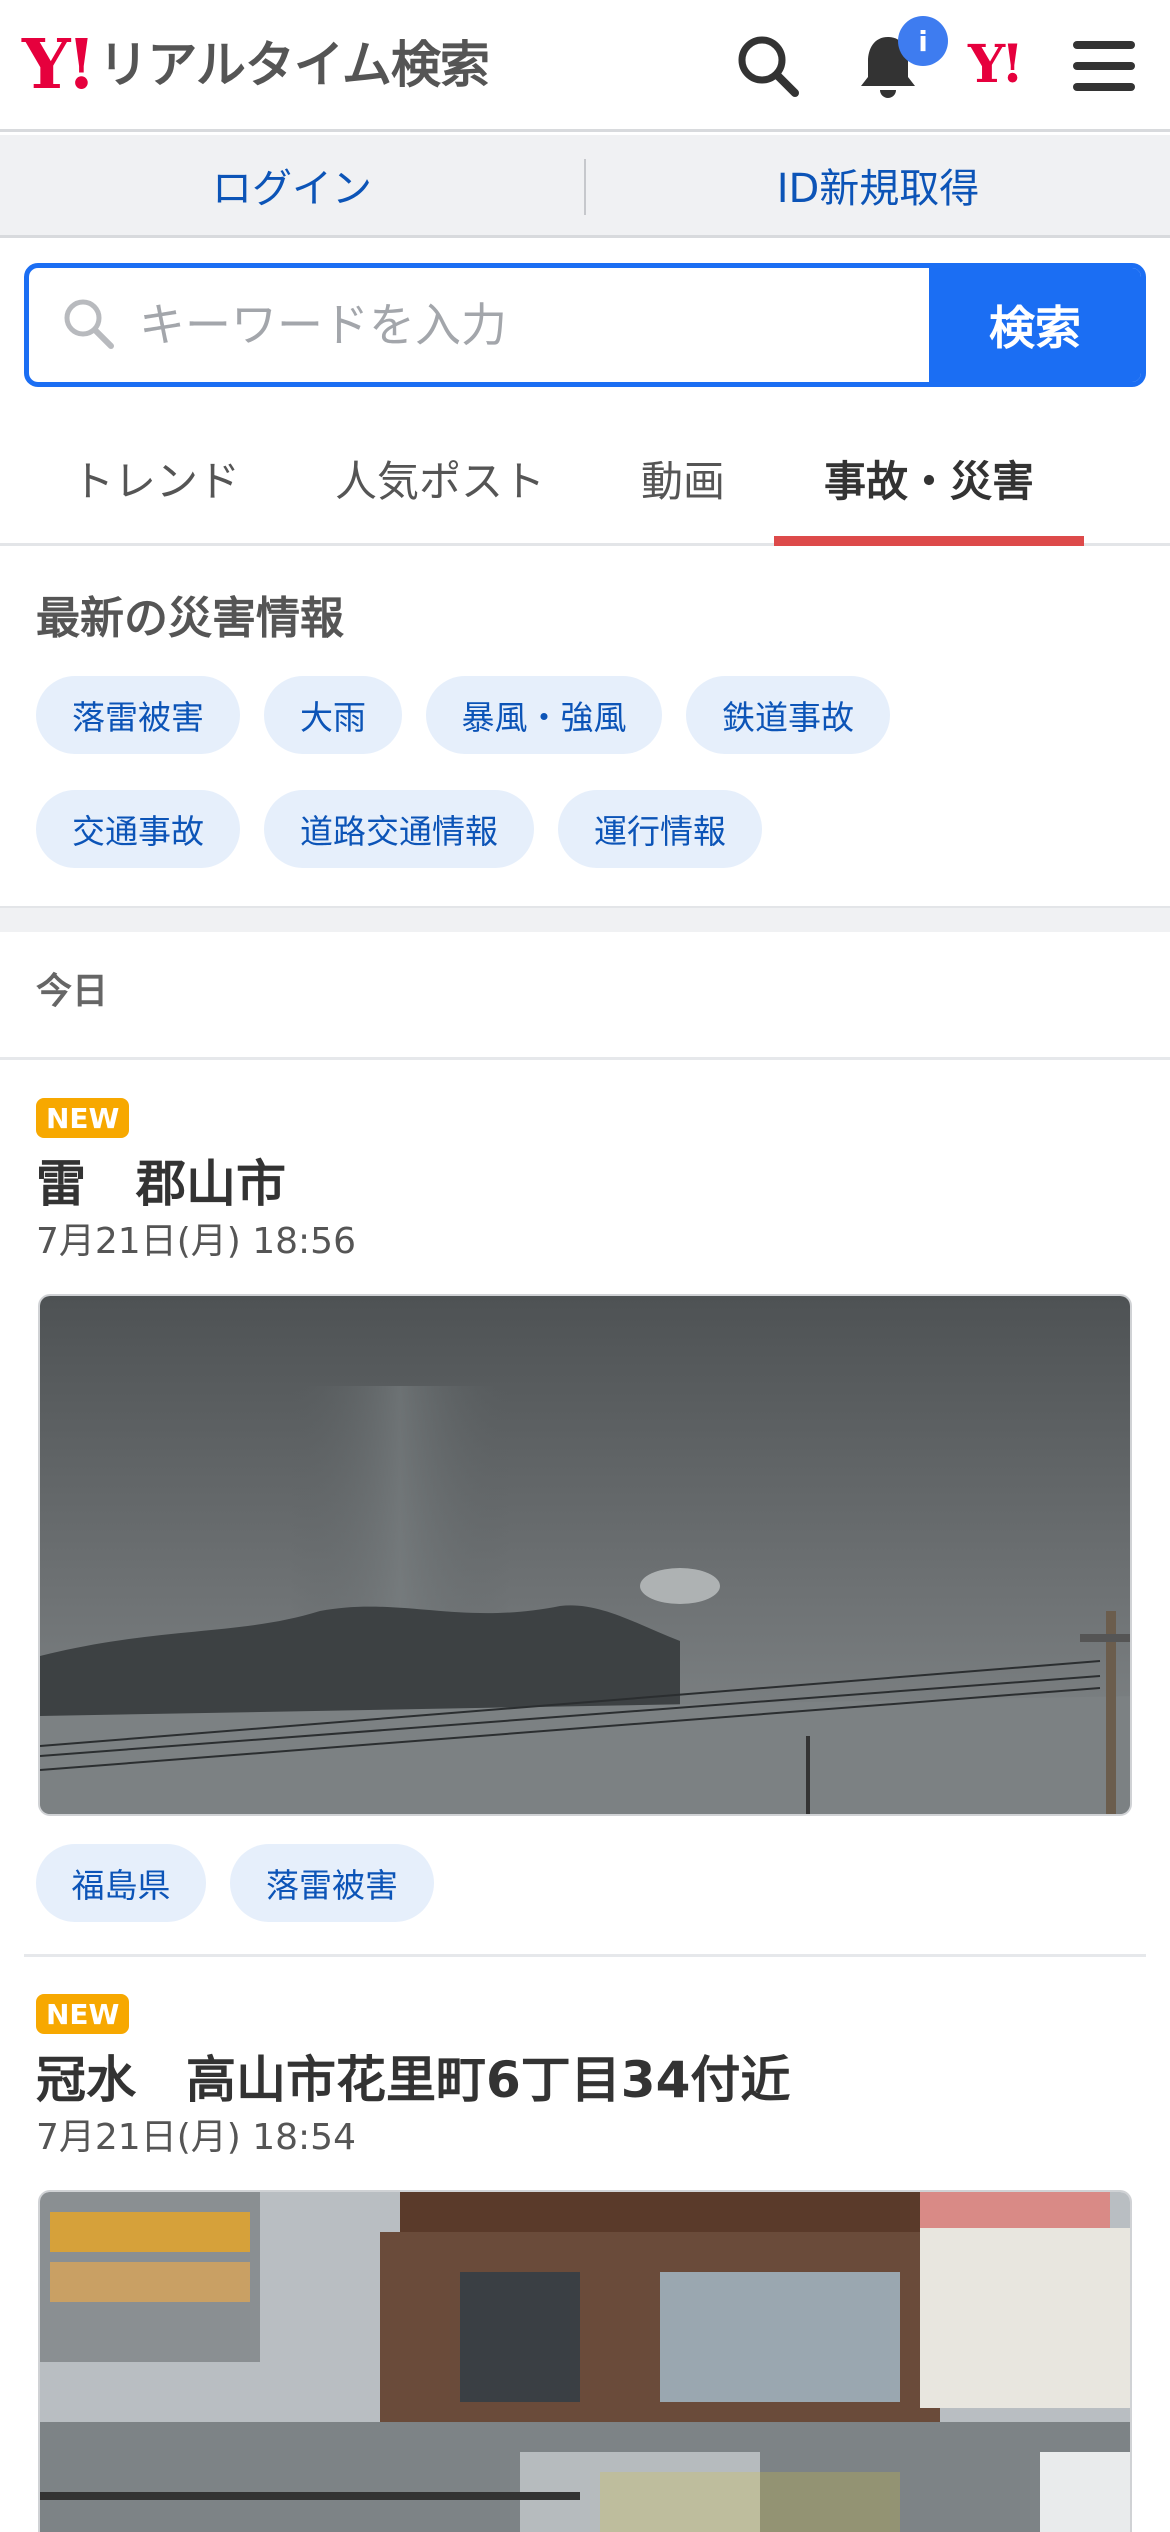 The height and width of the screenshot is (2532, 1170). I want to click on yahoo-logo-mark: Y!, so click(59, 65).